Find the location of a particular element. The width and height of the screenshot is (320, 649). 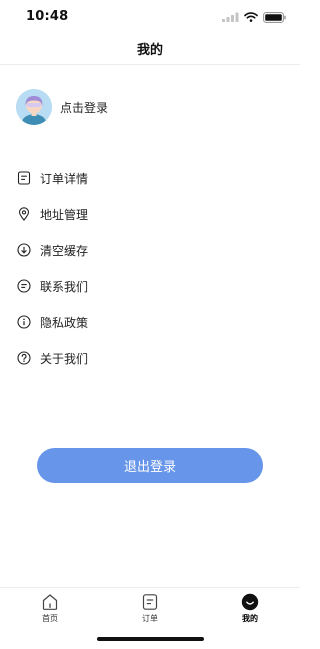

avatar-illustration-icon is located at coordinates (34, 107).